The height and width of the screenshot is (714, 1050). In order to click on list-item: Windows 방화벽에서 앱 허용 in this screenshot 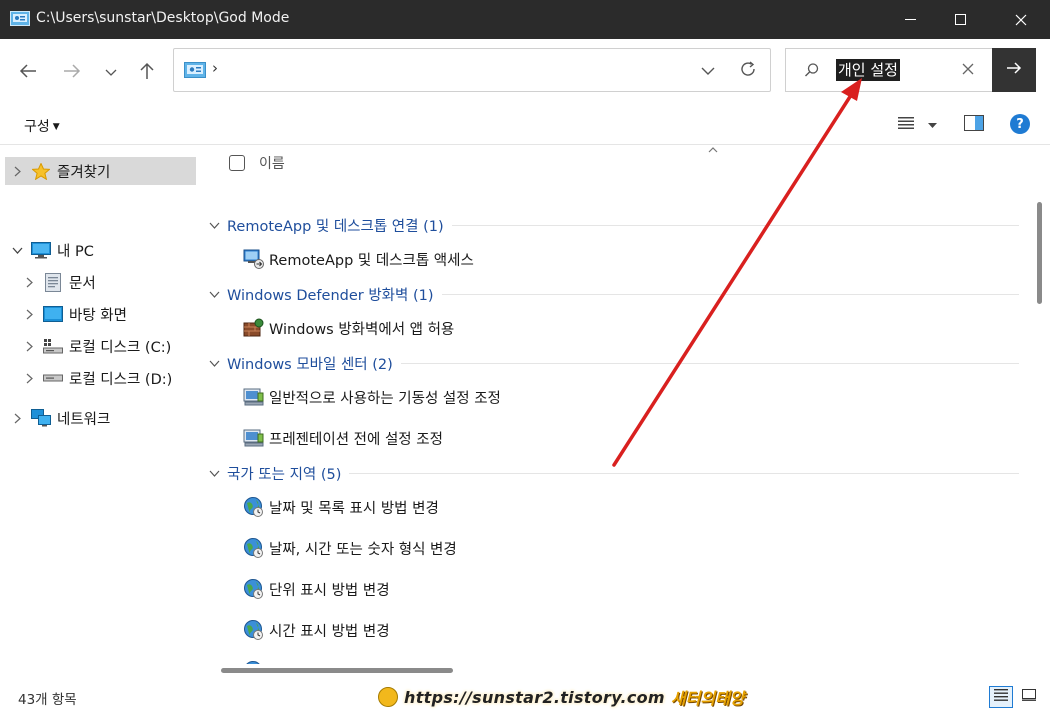, I will do `click(348, 328)`.